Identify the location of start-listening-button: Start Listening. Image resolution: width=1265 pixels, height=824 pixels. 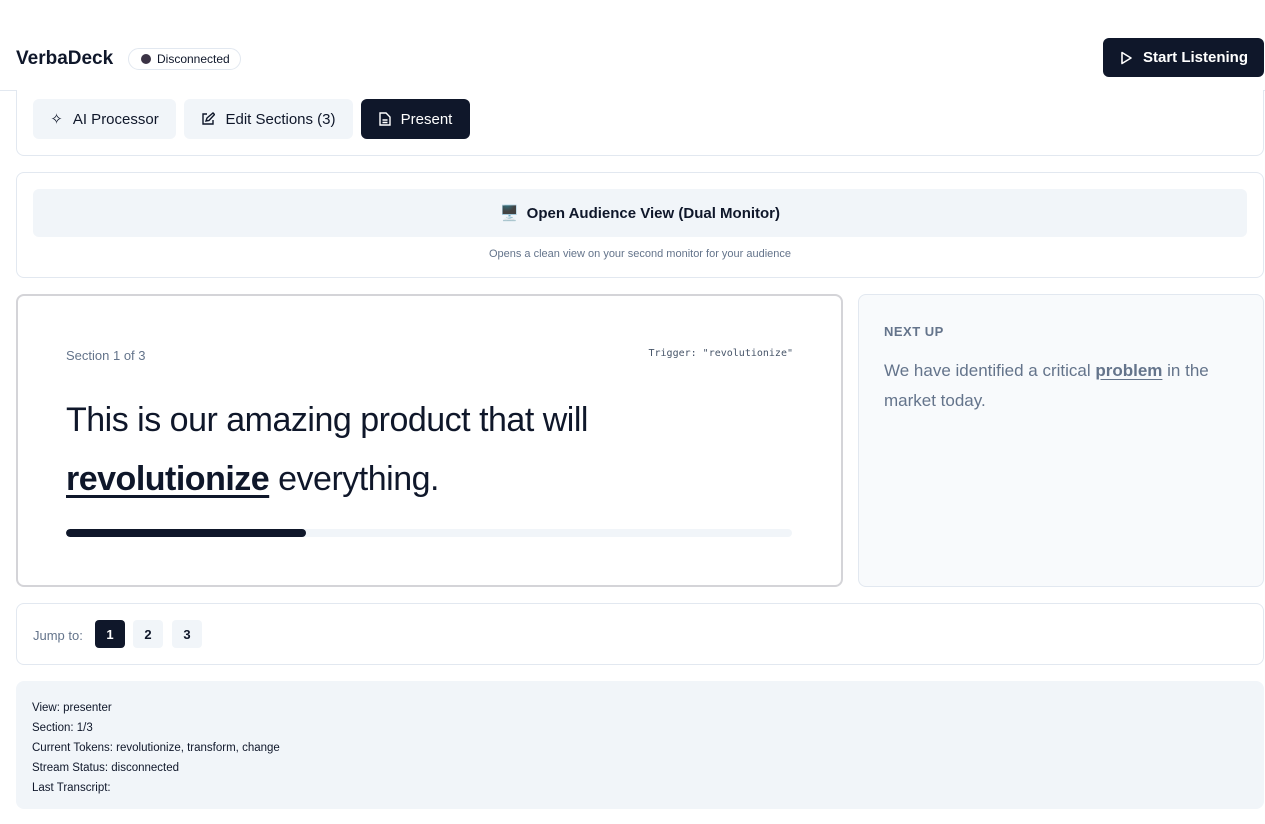
(1183, 57).